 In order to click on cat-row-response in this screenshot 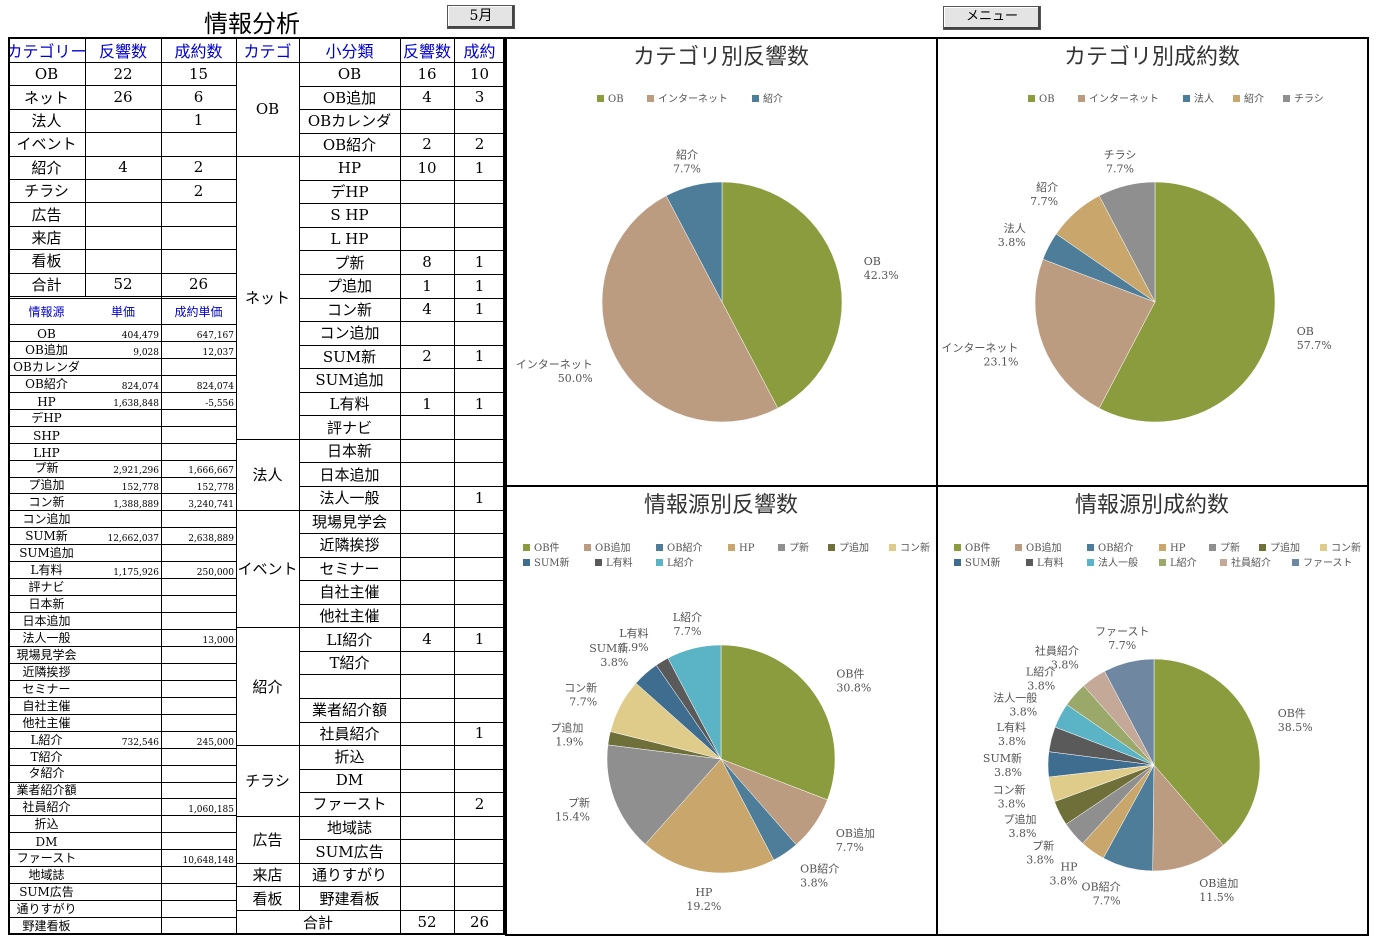, I will do `click(123, 120)`.